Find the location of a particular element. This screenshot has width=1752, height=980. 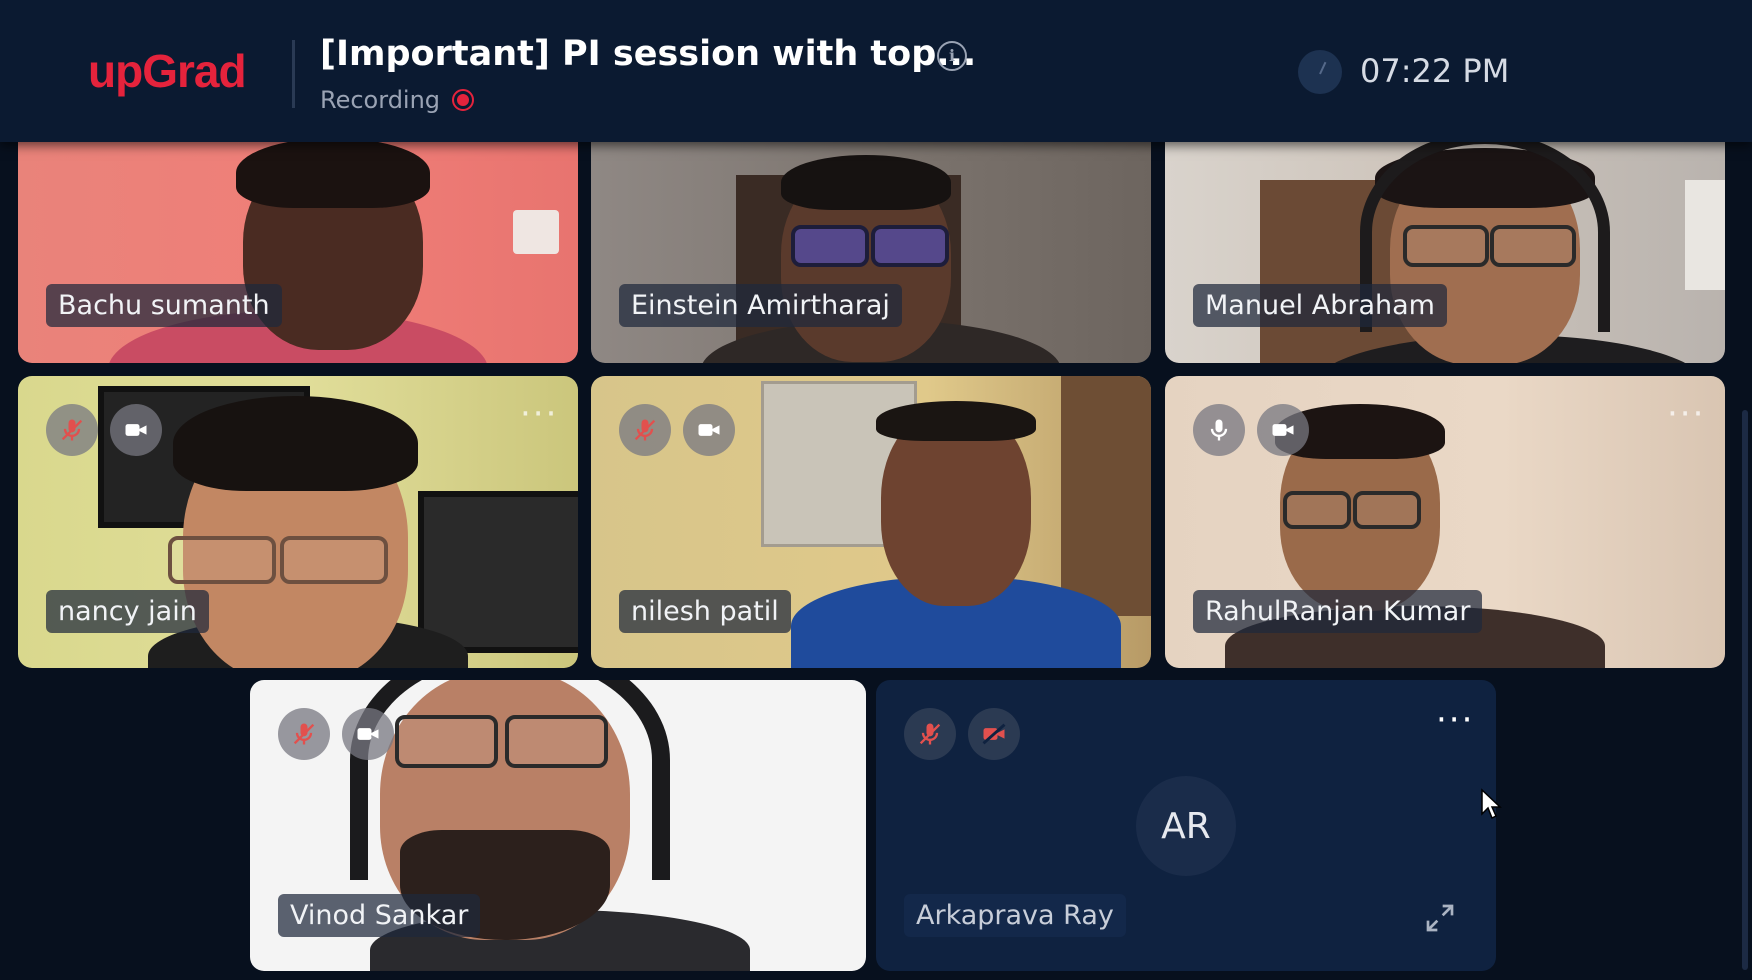

mouse-cursor-icon is located at coordinates (1491, 804).